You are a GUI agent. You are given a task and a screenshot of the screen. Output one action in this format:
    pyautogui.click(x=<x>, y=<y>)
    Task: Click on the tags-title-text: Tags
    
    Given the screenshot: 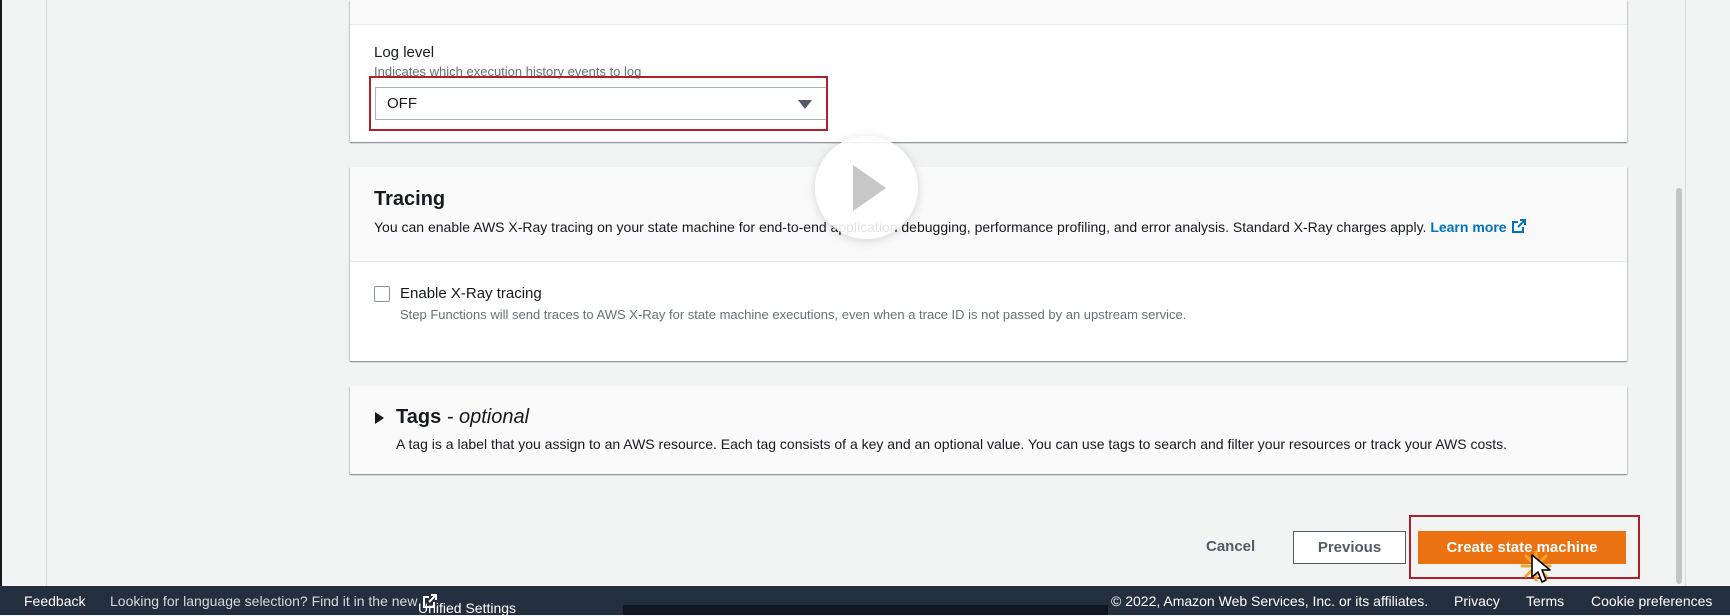 What is the action you would take?
    pyautogui.click(x=419, y=417)
    